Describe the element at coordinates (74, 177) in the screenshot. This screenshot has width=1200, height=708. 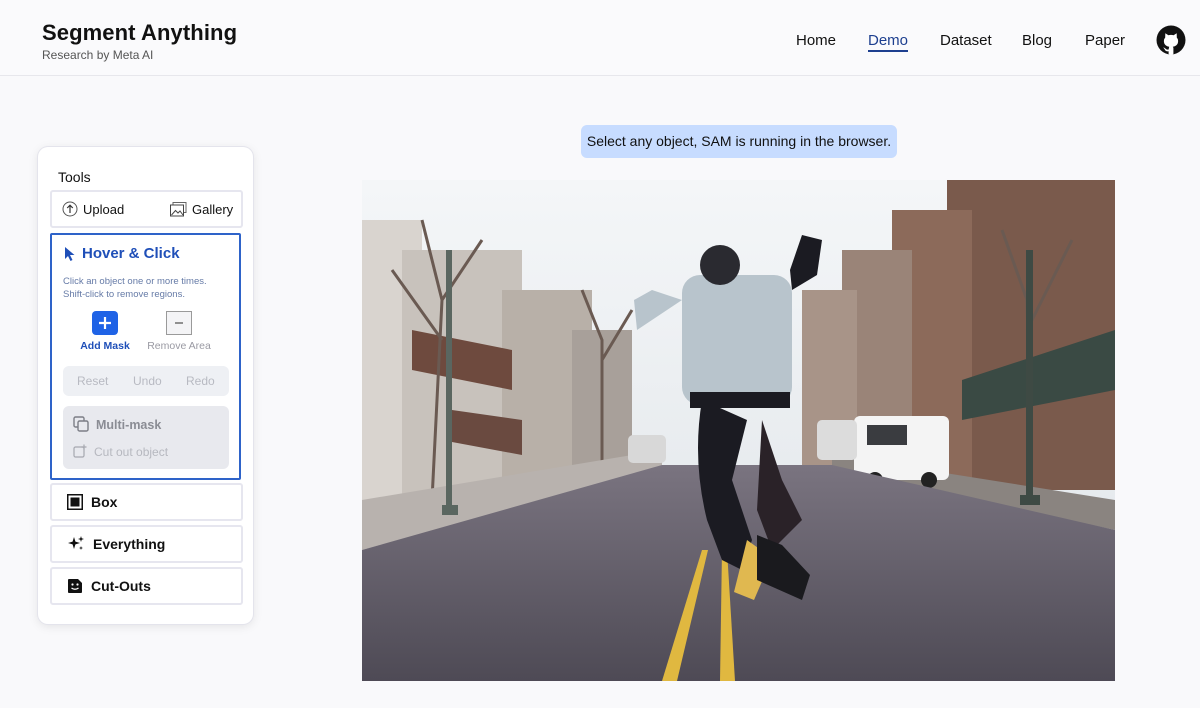
I see `tools-title: Tools` at that location.